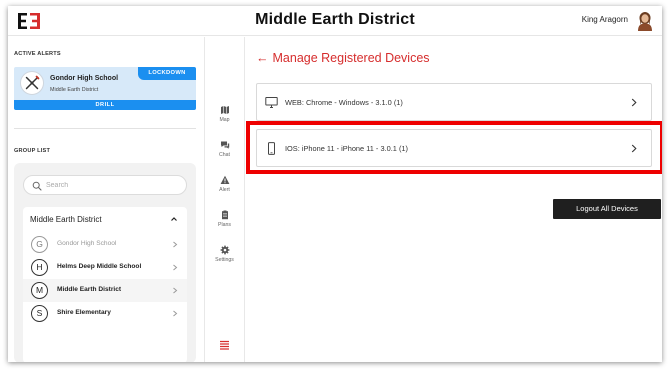  What do you see at coordinates (607, 209) in the screenshot?
I see `logout-all-devices-button: Logout All Devices` at bounding box center [607, 209].